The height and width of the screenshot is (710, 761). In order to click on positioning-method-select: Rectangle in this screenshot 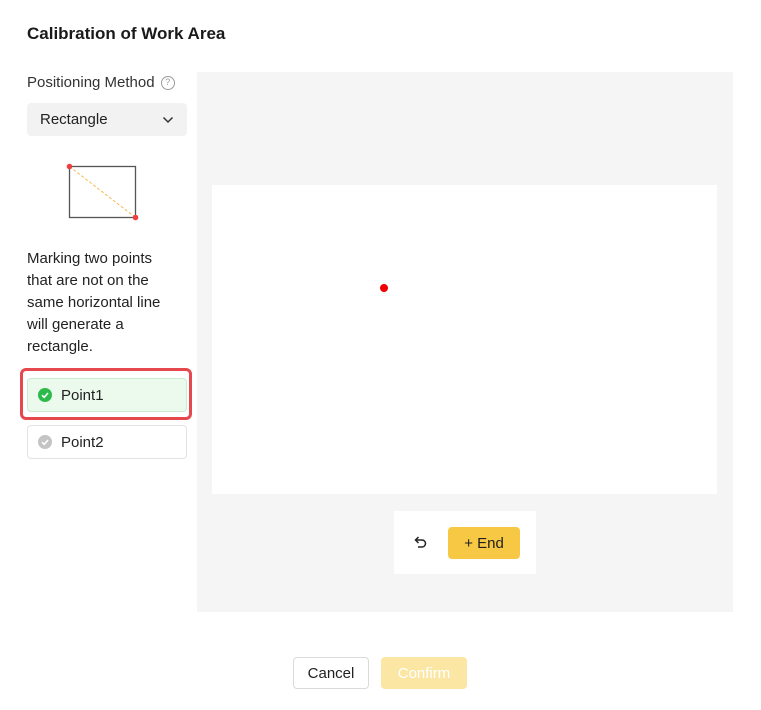, I will do `click(107, 119)`.